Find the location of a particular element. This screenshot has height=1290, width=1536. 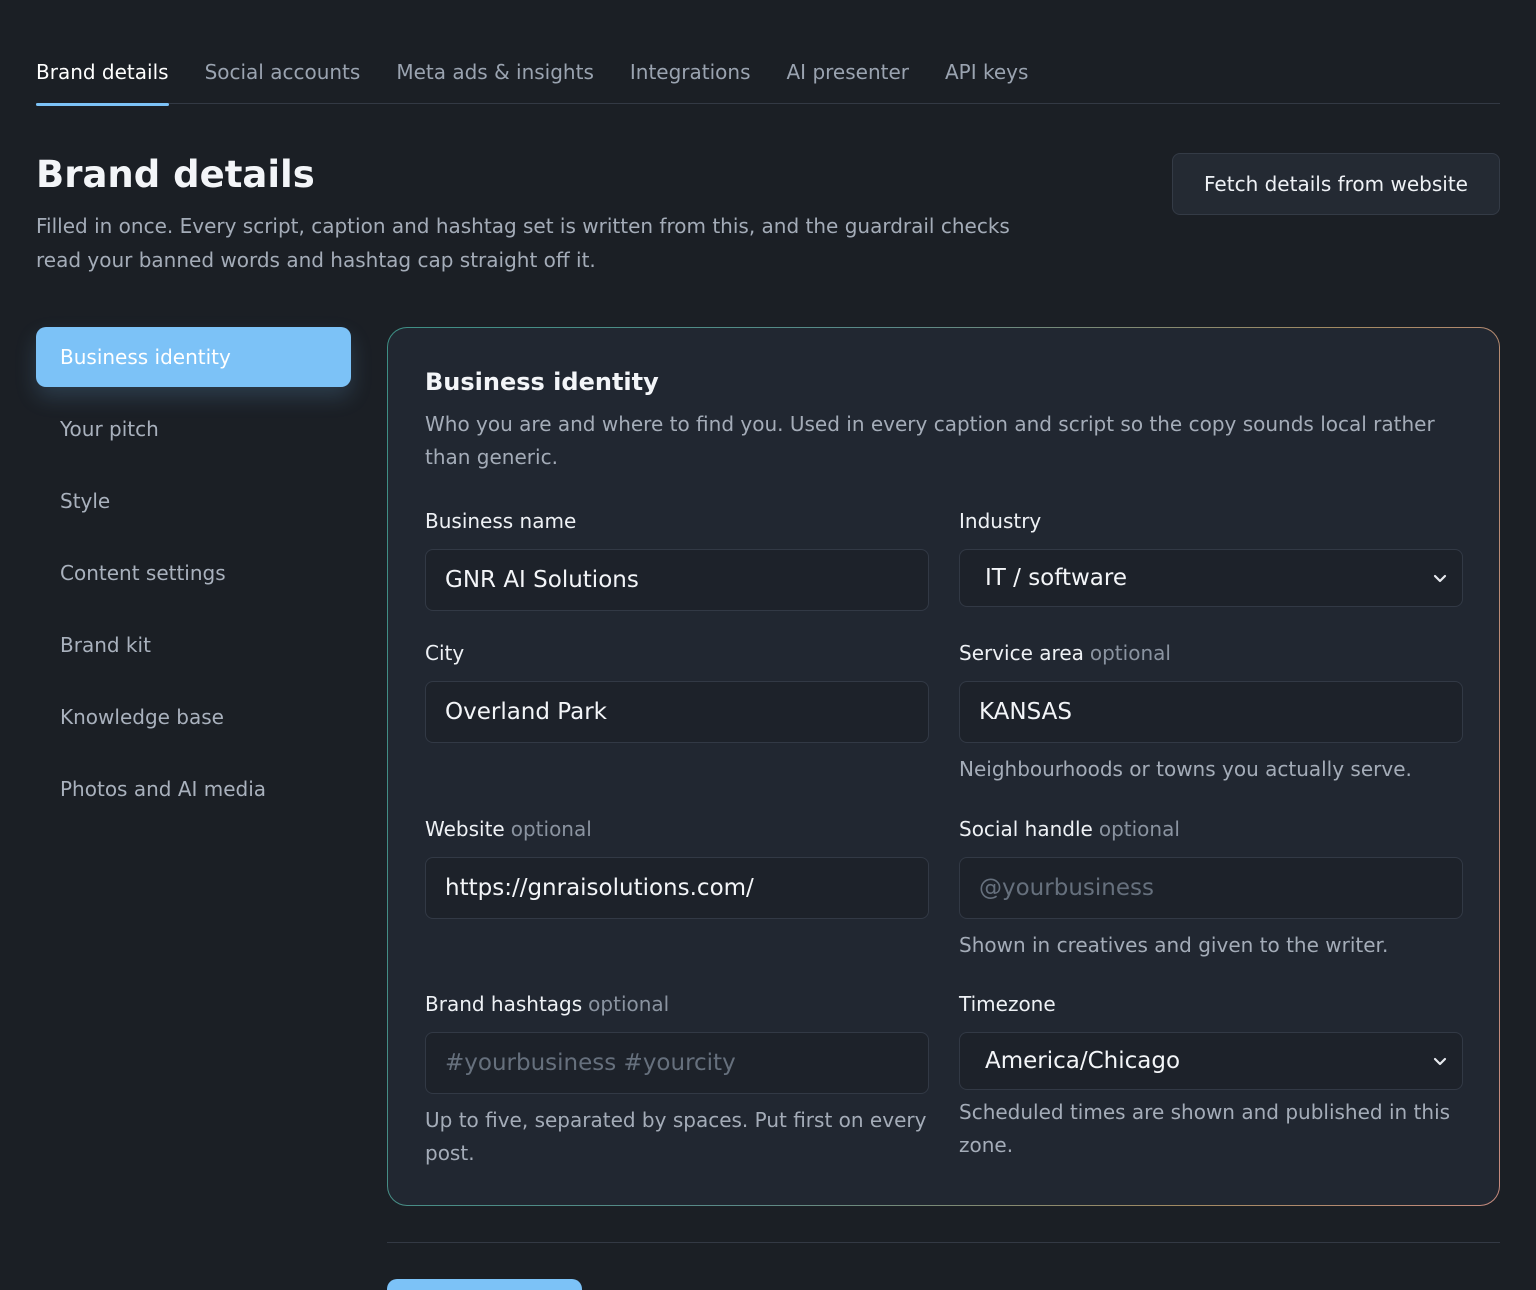

business-name-field: Business name GNR AI Solutions is located at coordinates (677, 560).